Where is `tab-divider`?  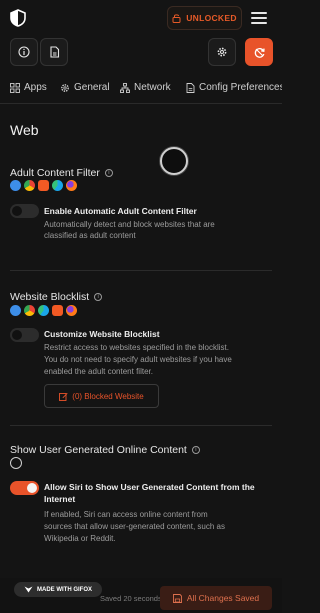
tab-divider is located at coordinates (141, 103).